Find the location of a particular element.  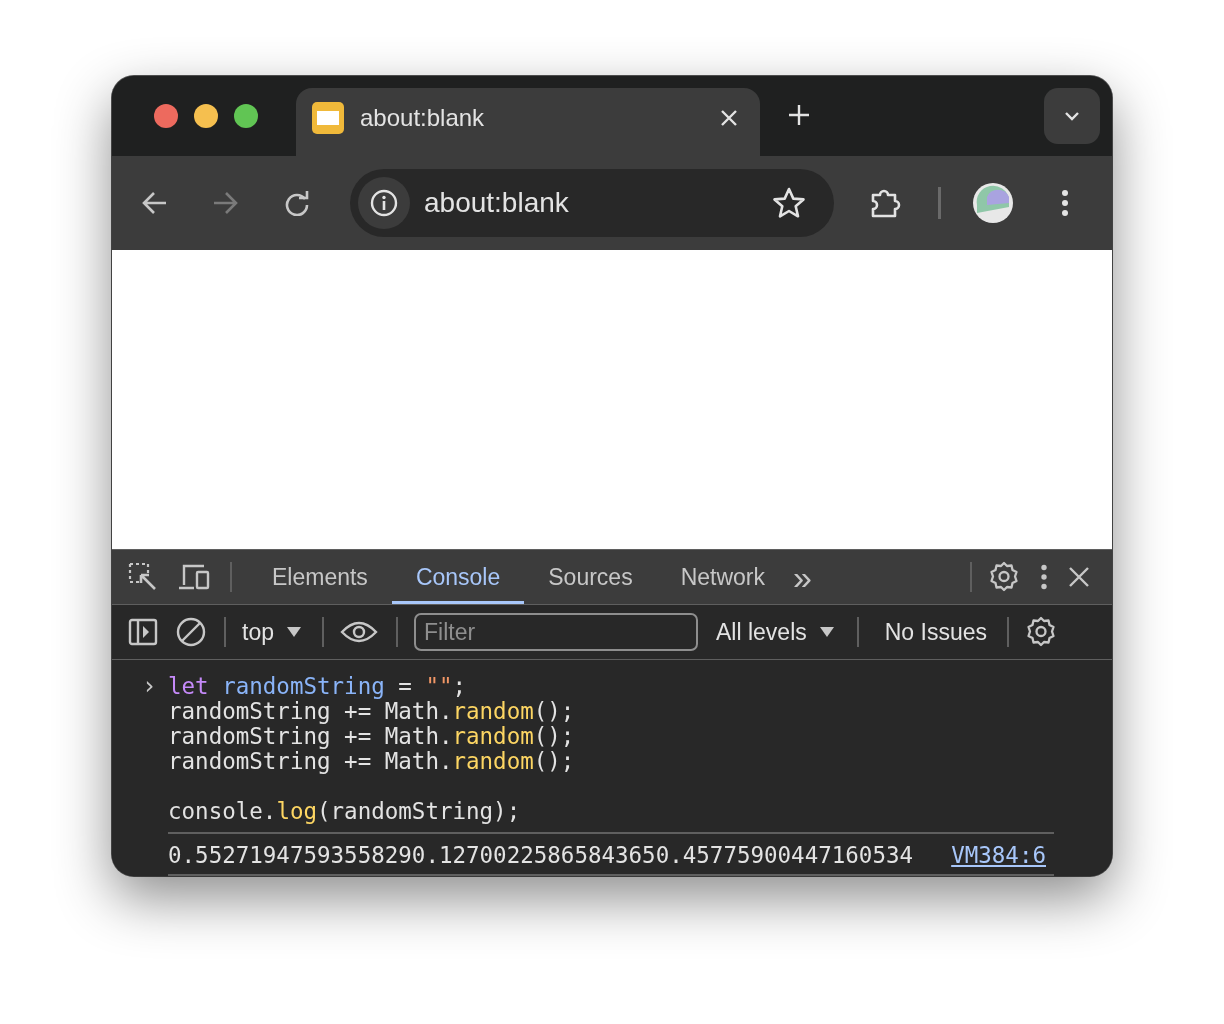

log-levels-dropdown: All levels is located at coordinates (775, 632).